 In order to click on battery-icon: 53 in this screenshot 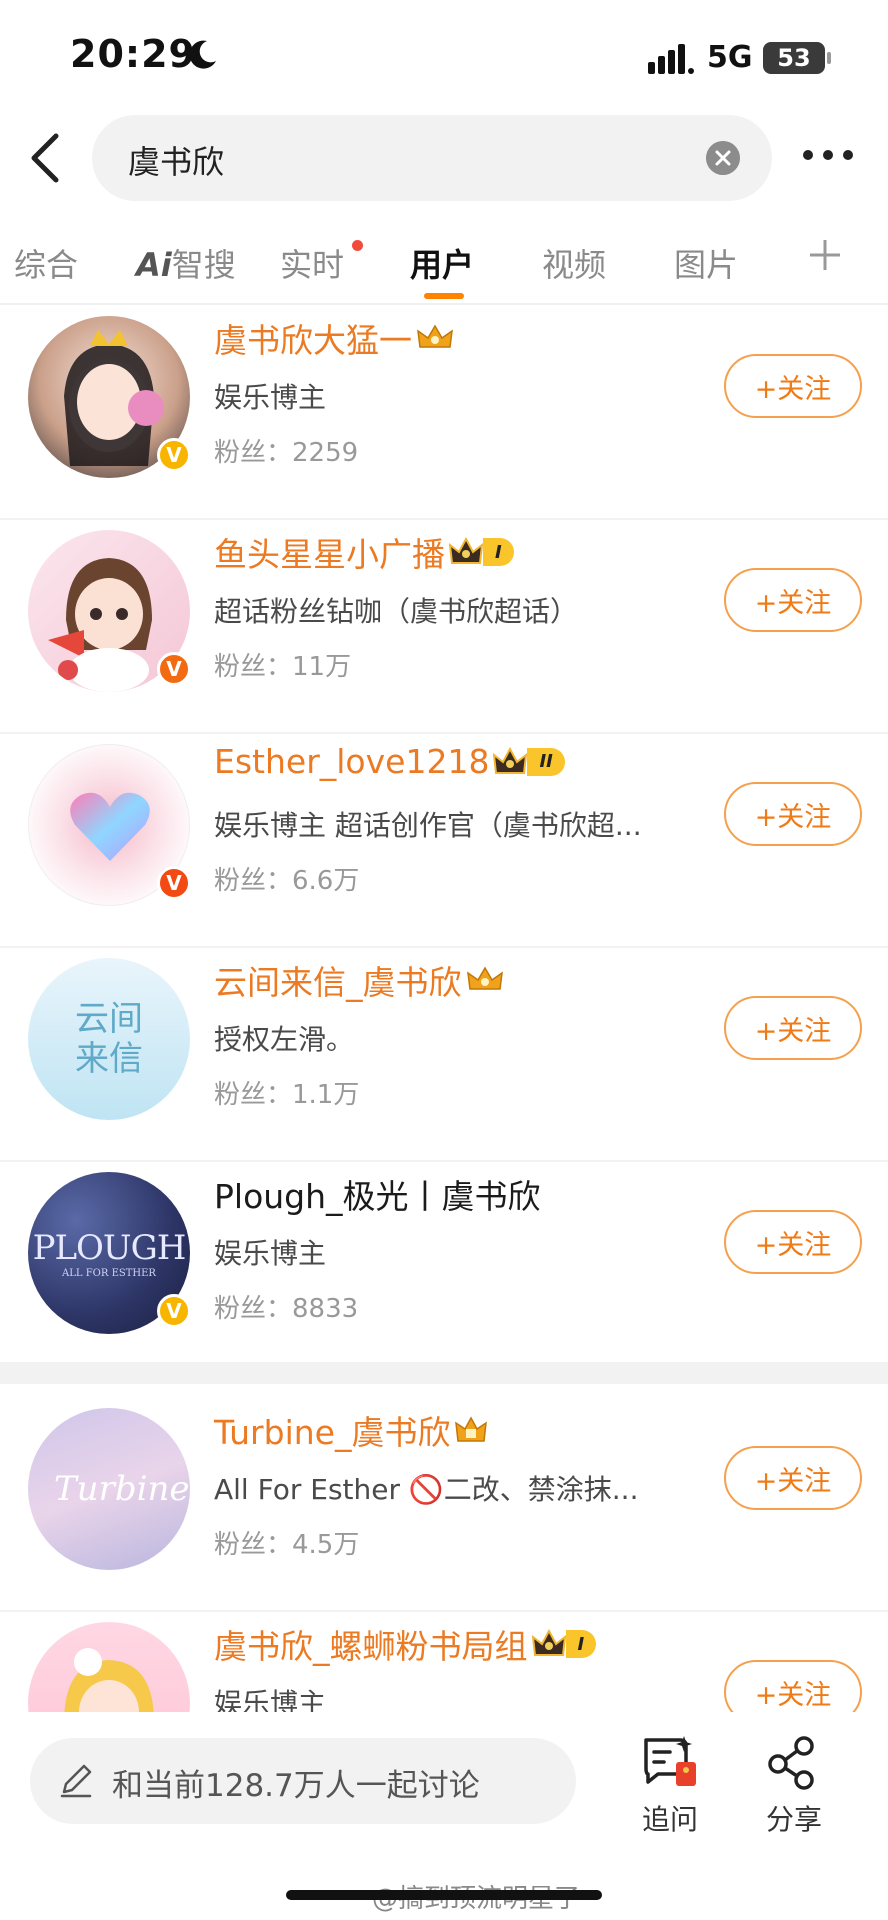, I will do `click(797, 58)`.